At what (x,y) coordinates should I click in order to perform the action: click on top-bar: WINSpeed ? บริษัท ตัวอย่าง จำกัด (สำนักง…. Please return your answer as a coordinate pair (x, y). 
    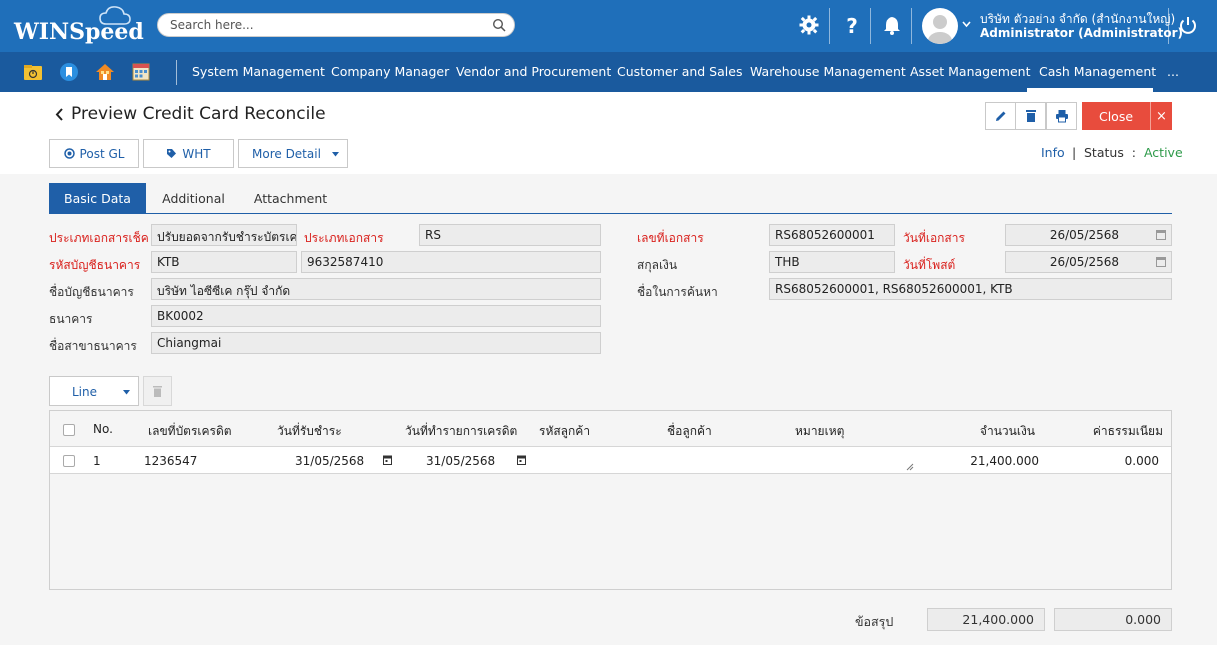
    Looking at the image, I should click on (608, 26).